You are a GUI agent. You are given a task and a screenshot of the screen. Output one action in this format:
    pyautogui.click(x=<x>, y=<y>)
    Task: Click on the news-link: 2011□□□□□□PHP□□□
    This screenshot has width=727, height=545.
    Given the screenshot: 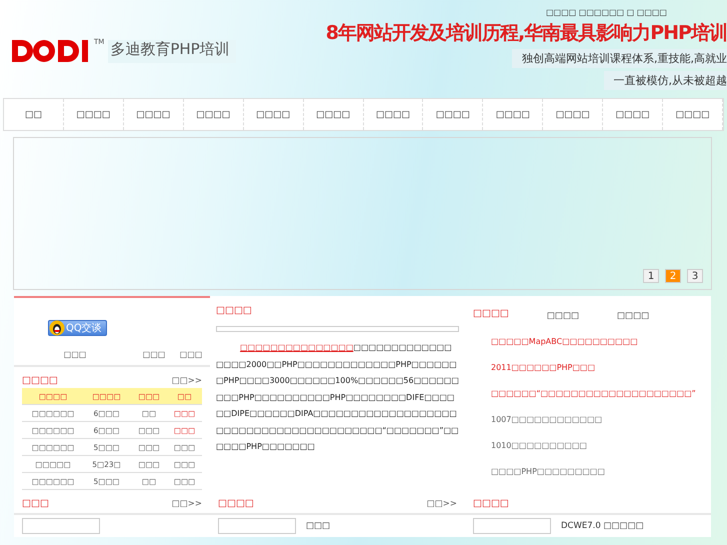 What is the action you would take?
    pyautogui.click(x=543, y=367)
    